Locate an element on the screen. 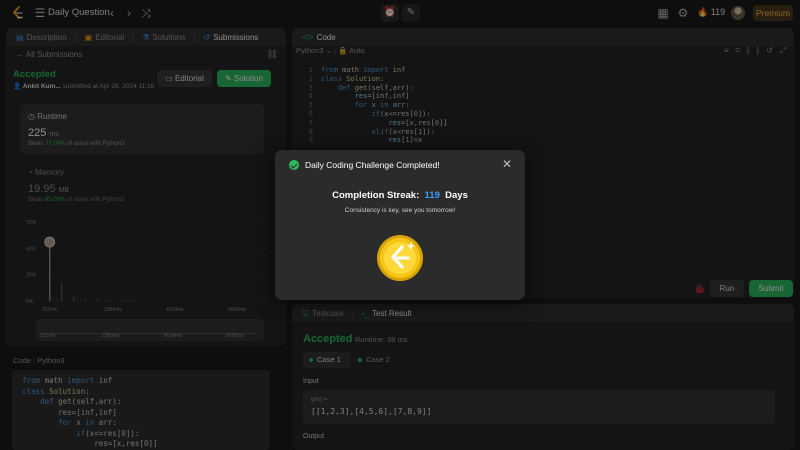  check-circle-icon is located at coordinates (294, 165).